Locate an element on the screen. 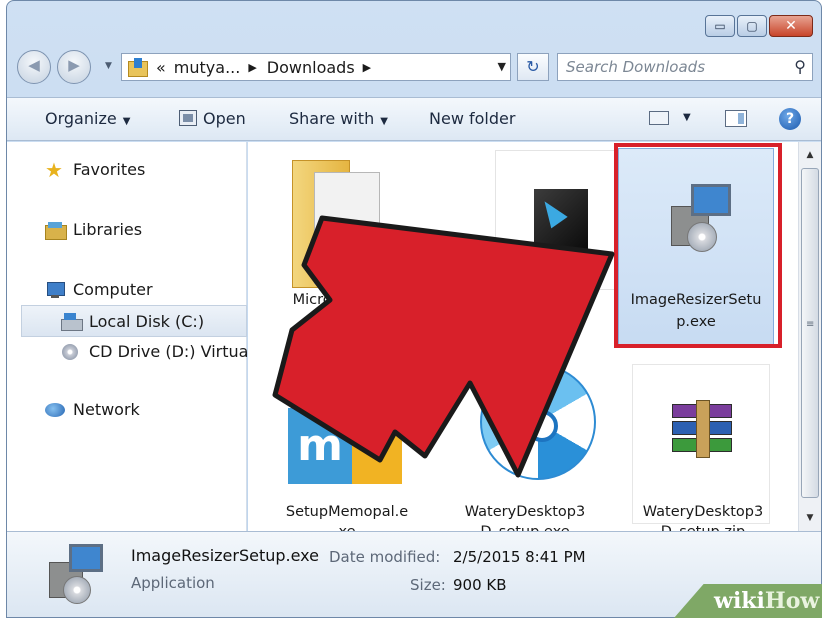 This screenshot has height=618, width=822. maximize-button: ▢ is located at coordinates (752, 26).